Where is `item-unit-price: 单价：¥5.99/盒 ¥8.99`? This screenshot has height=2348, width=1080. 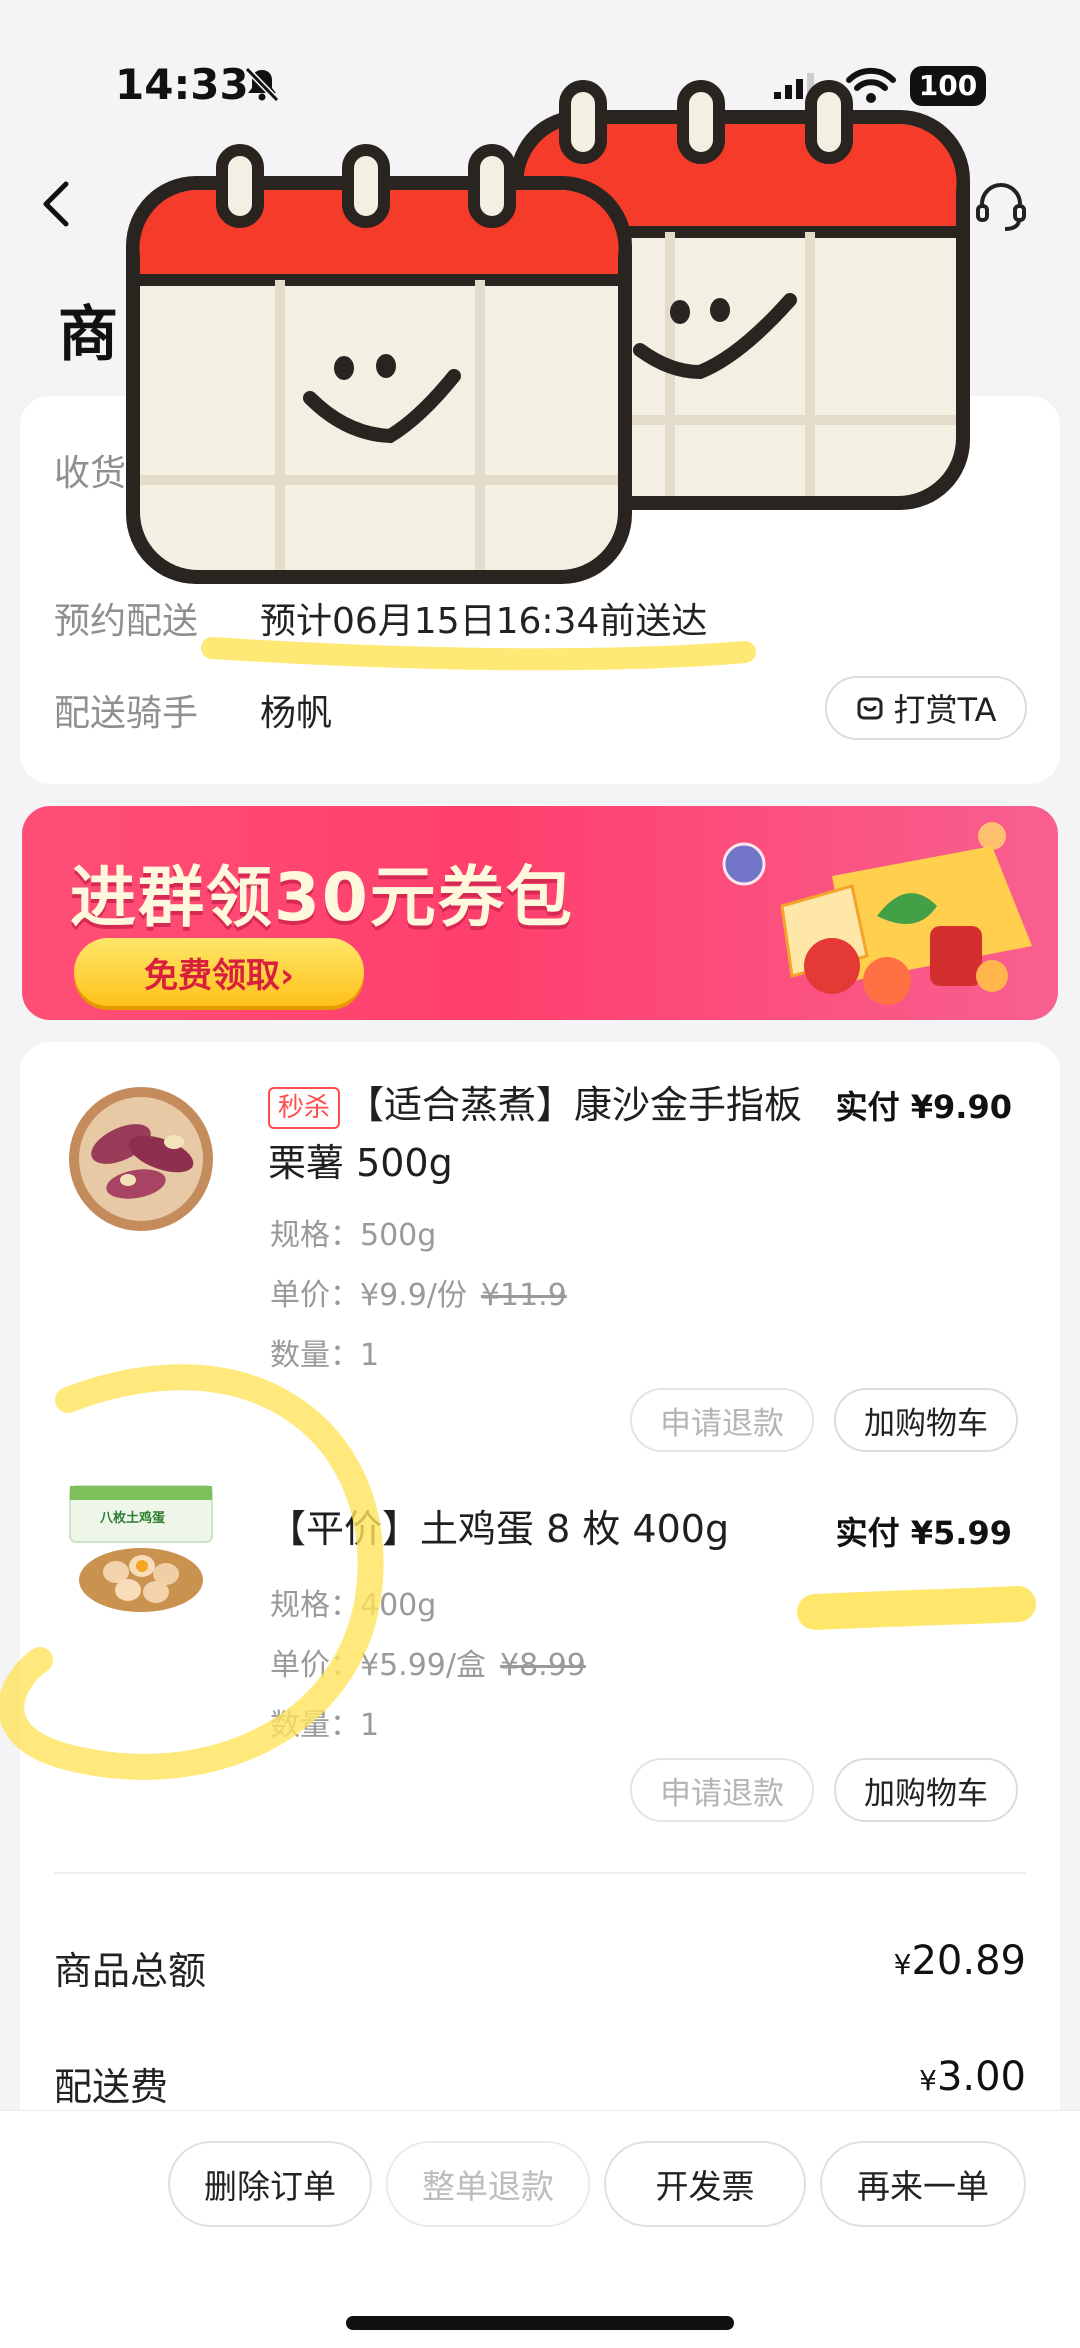 item-unit-price: 单价：¥5.99/盒 ¥8.99 is located at coordinates (428, 1662).